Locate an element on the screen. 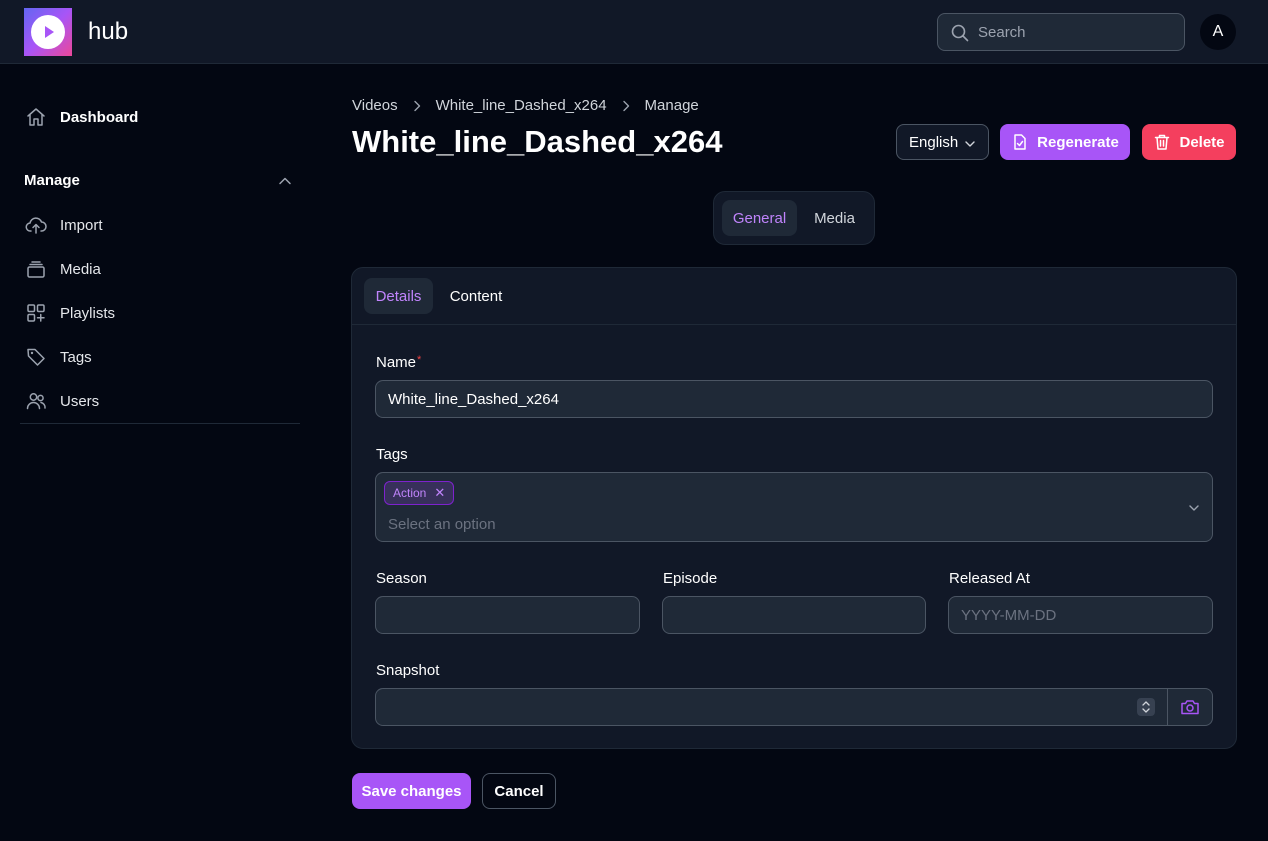 The image size is (1268, 841). name-label-text: Name is located at coordinates (396, 362).